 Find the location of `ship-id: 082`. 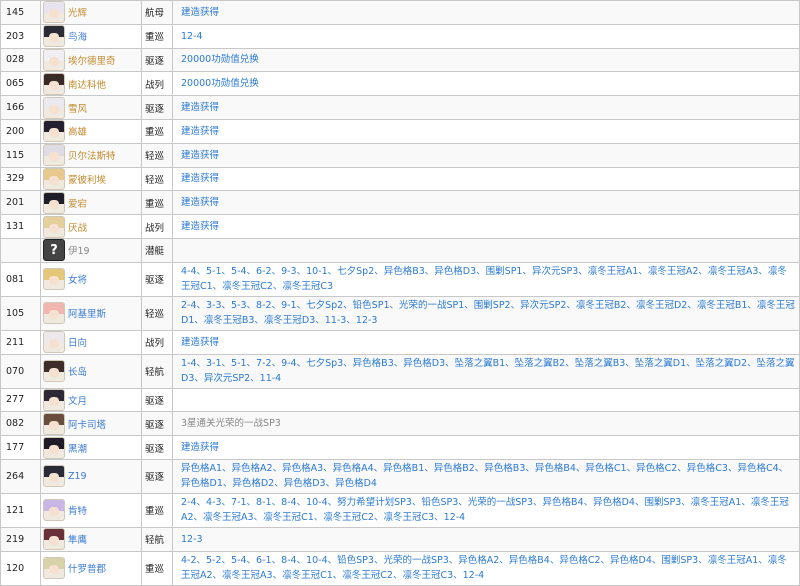

ship-id: 082 is located at coordinates (20, 424).